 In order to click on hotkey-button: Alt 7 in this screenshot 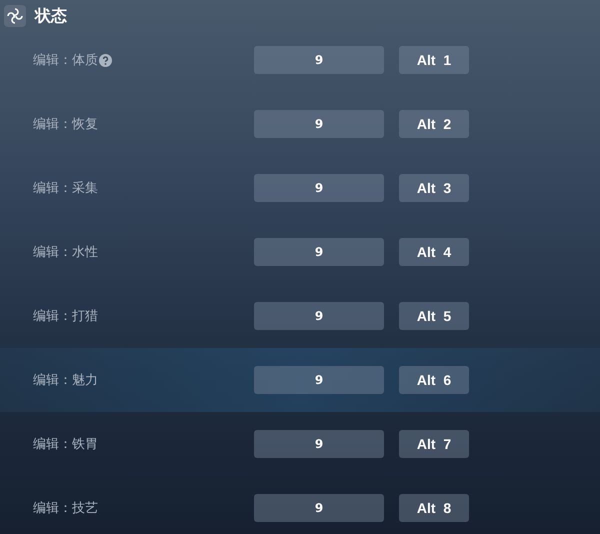, I will do `click(434, 444)`.